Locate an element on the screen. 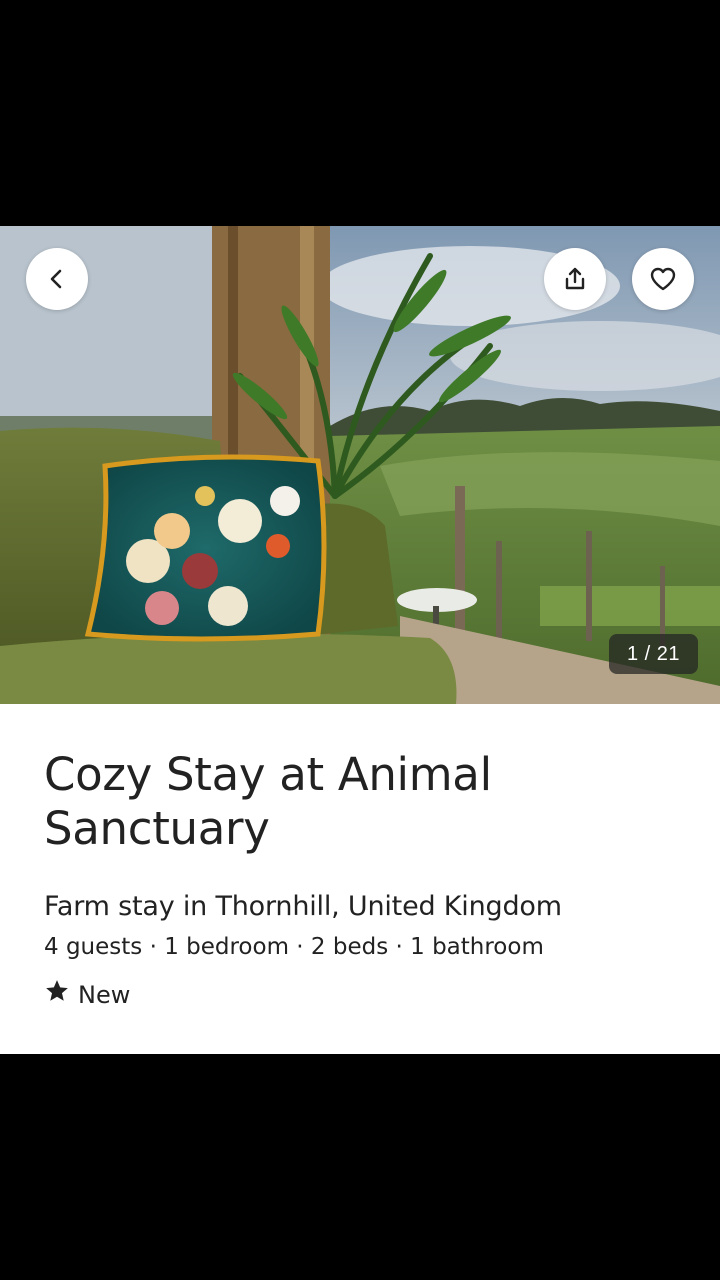 The height and width of the screenshot is (1280, 720). listing-rating: New is located at coordinates (360, 994).